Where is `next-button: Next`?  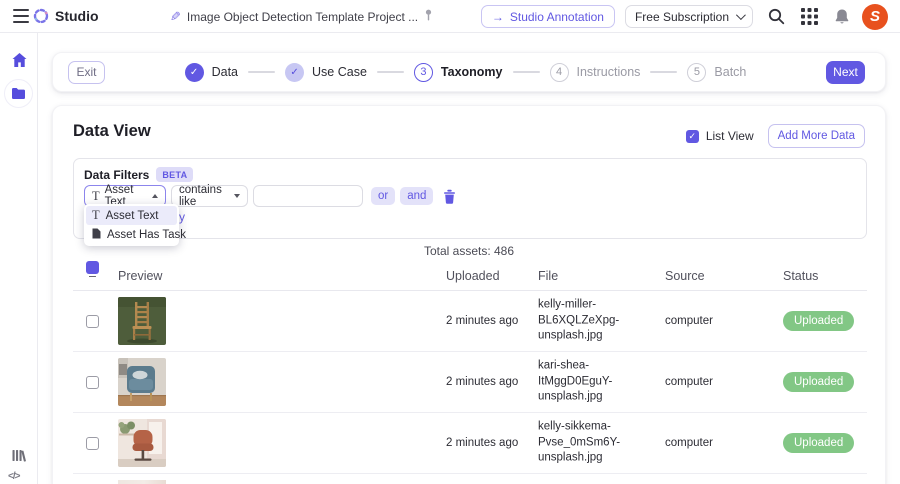
next-button: Next is located at coordinates (845, 72).